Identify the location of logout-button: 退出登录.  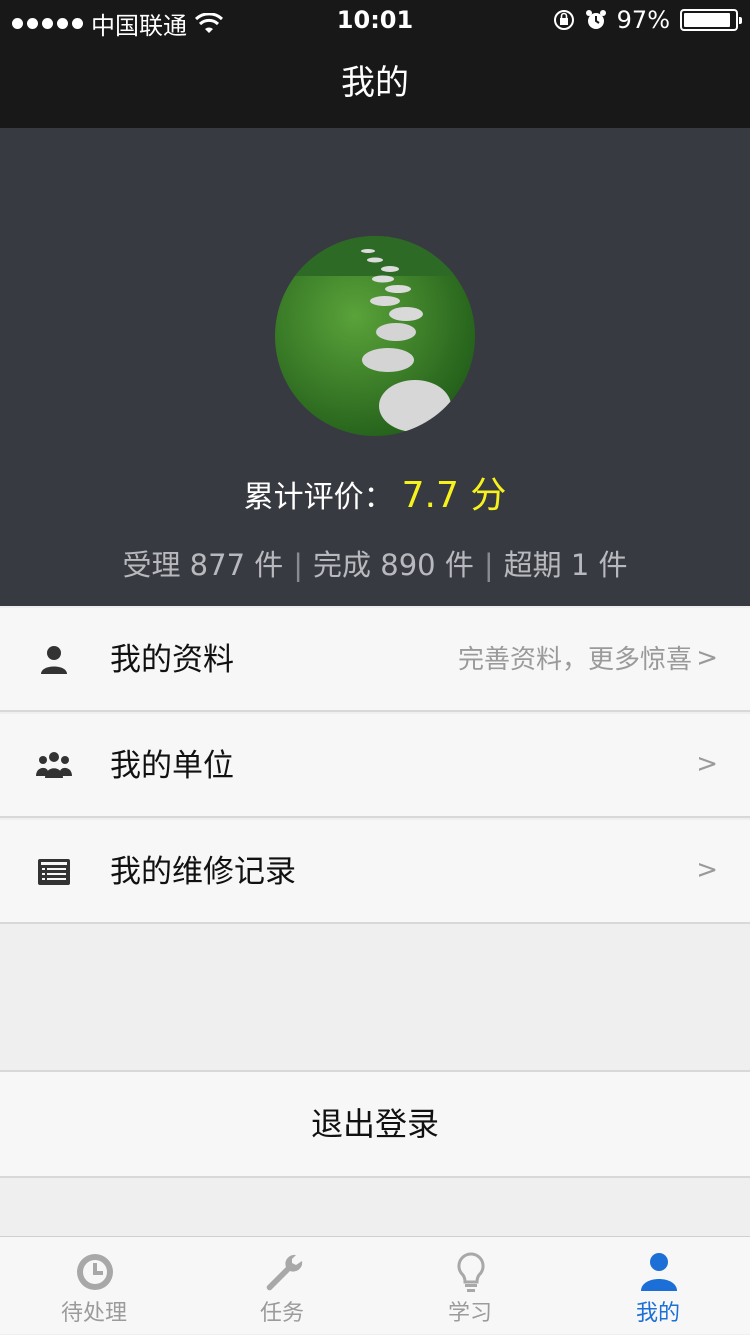
(375, 1124).